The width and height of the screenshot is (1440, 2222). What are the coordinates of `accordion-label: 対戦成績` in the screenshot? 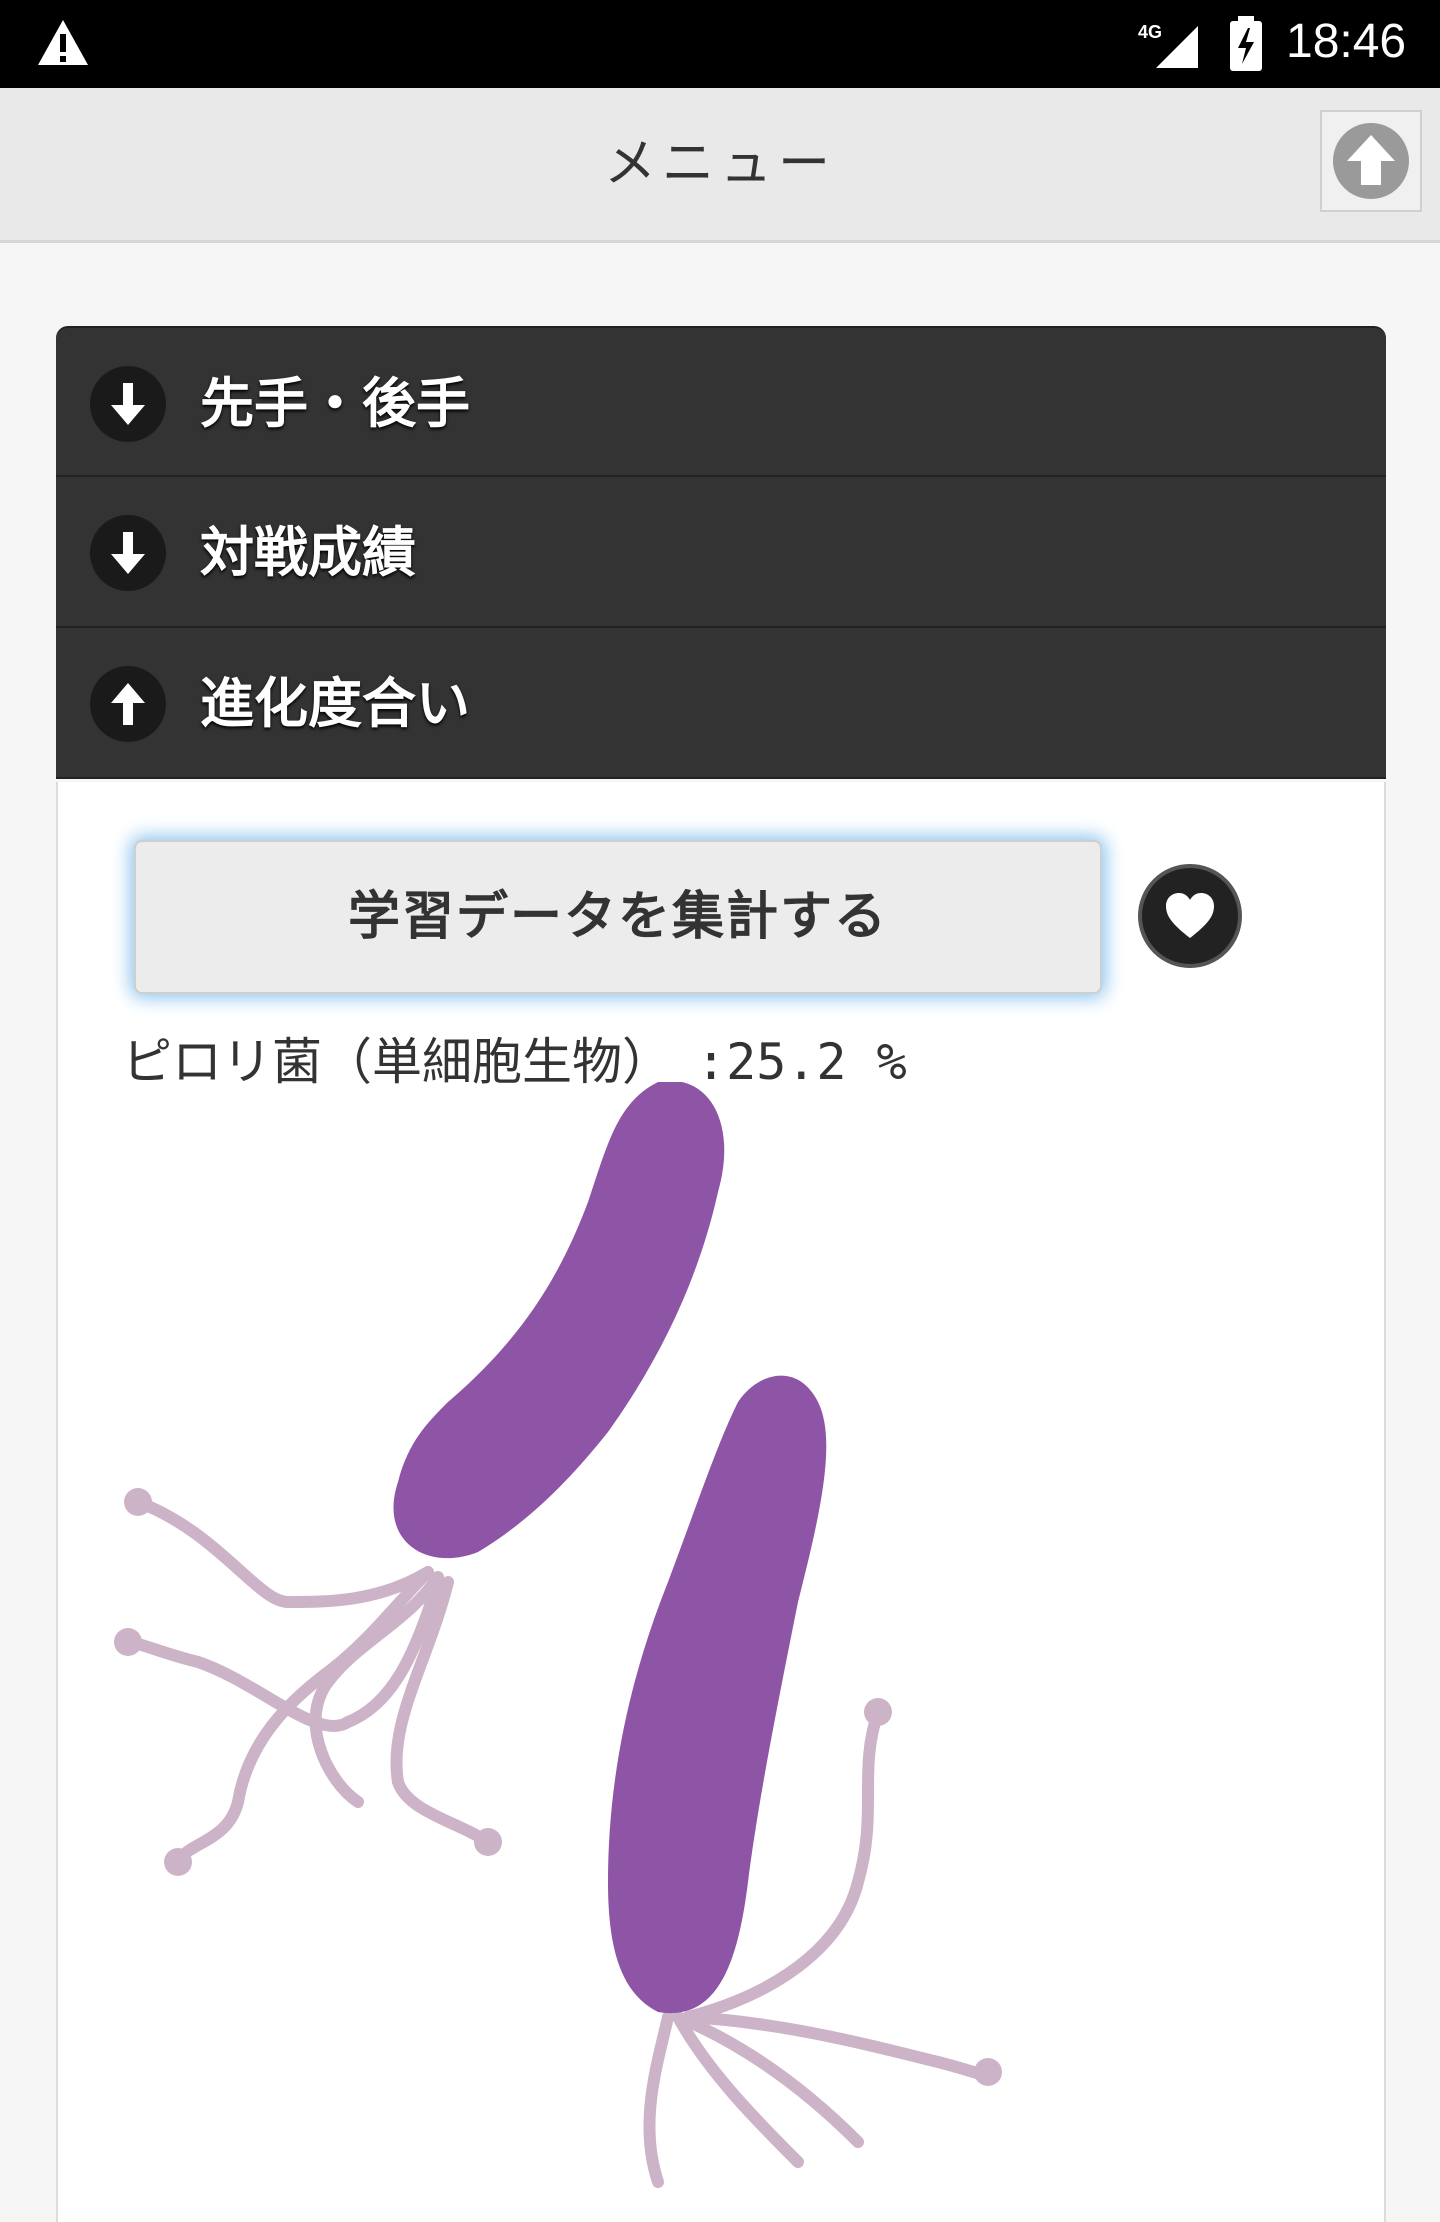 It's located at (308, 552).